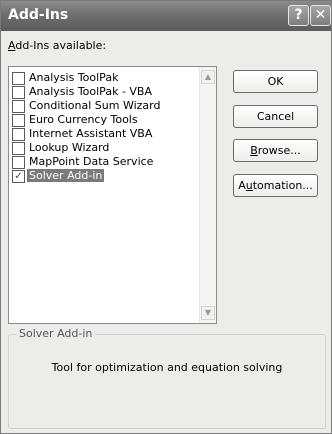 The image size is (332, 434). Describe the element at coordinates (207, 195) in the screenshot. I see `vertical-scrollbar: ▲ ▼` at that location.